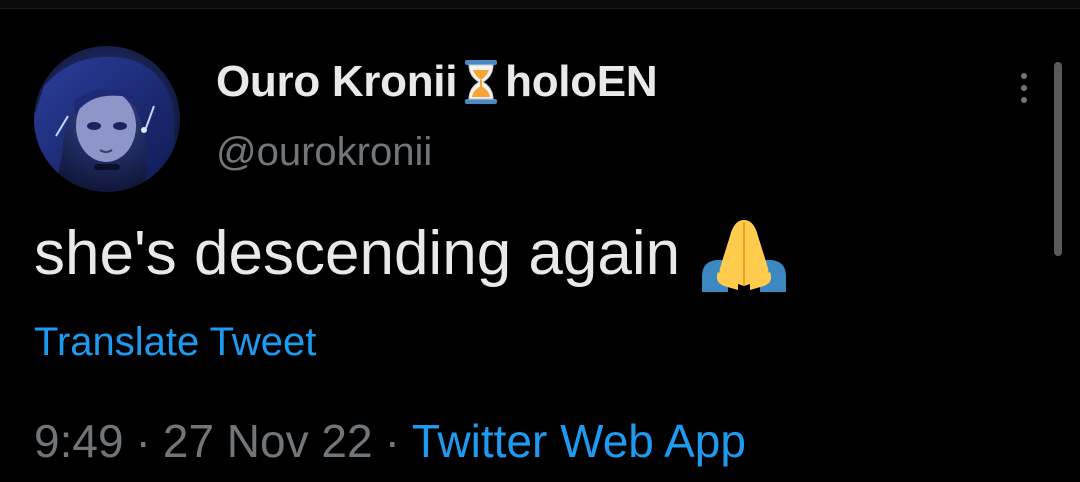 Image resolution: width=1080 pixels, height=482 pixels. I want to click on avatar-image, so click(107, 119).